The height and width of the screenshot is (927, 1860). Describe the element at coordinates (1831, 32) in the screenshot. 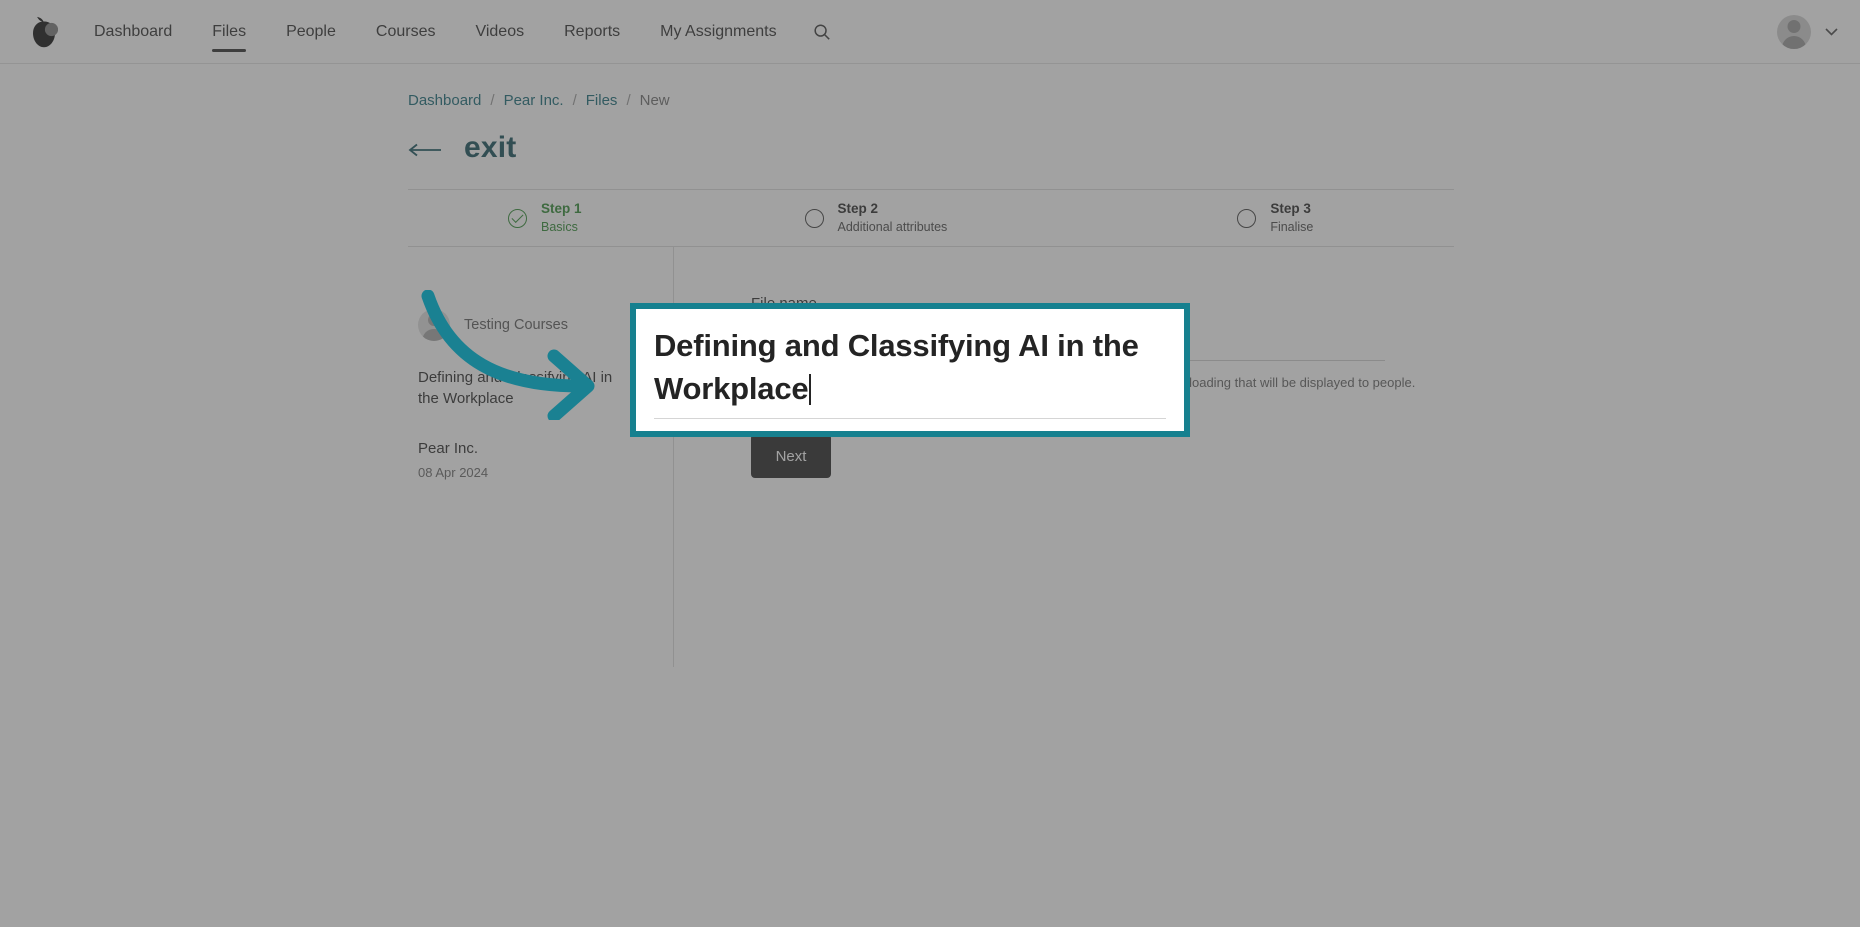

I see `chevron-down-icon` at that location.